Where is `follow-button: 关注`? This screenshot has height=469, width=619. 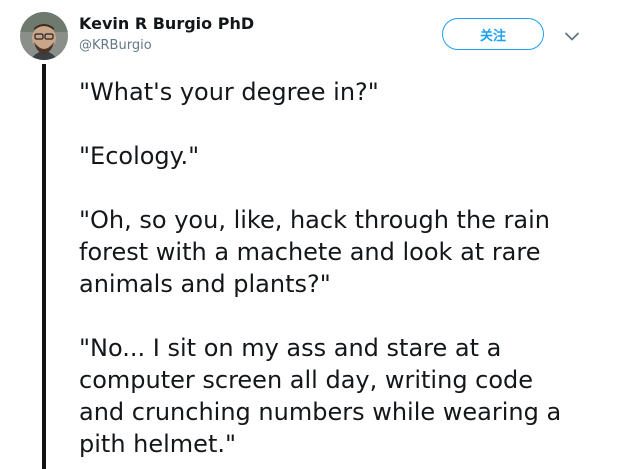
follow-button: 关注 is located at coordinates (493, 34).